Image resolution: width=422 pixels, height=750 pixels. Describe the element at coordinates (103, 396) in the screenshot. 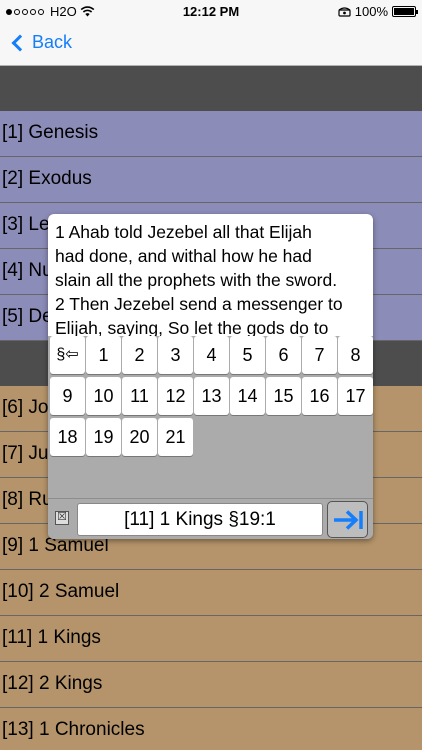

I see `chapter-key: 10` at that location.